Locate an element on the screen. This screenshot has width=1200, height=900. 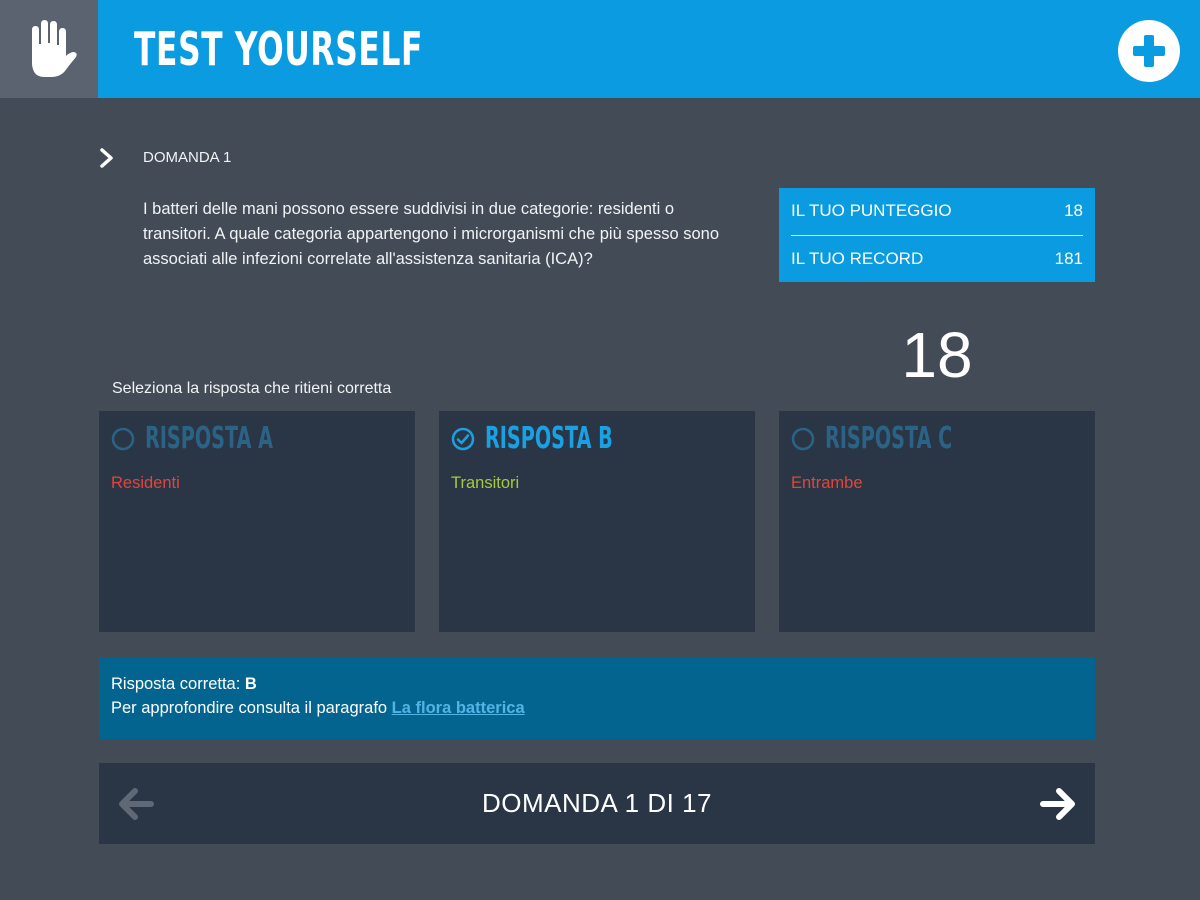
correct-answer-line: Risposta corretta: B is located at coordinates (184, 684).